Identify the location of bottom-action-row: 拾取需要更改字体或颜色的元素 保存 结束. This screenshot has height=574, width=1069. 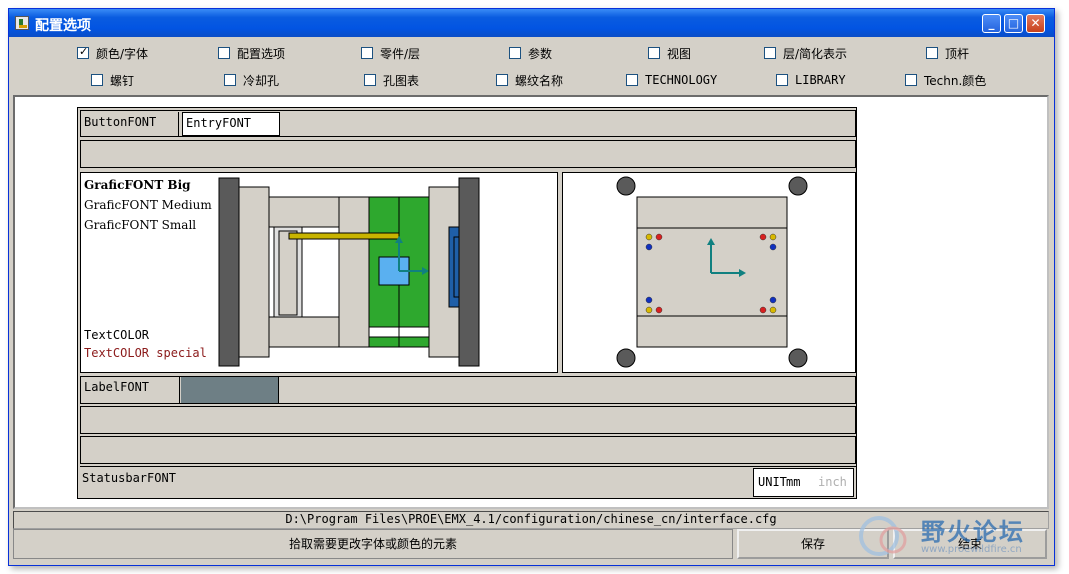
(531, 544).